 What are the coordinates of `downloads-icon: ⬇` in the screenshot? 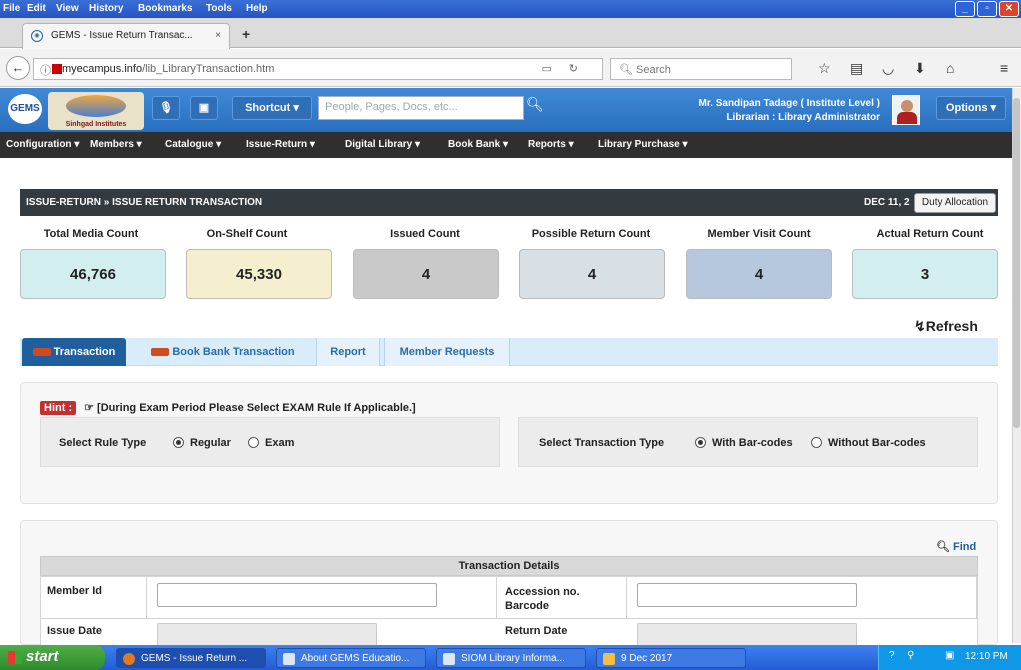 It's located at (920, 68).